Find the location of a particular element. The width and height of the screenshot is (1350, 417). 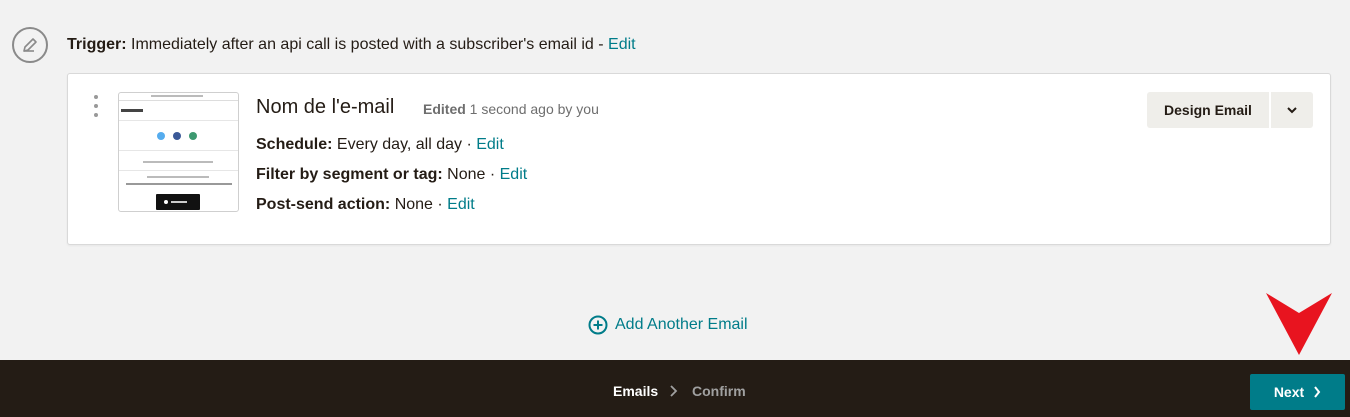

design-email-dropdown is located at coordinates (1292, 110).